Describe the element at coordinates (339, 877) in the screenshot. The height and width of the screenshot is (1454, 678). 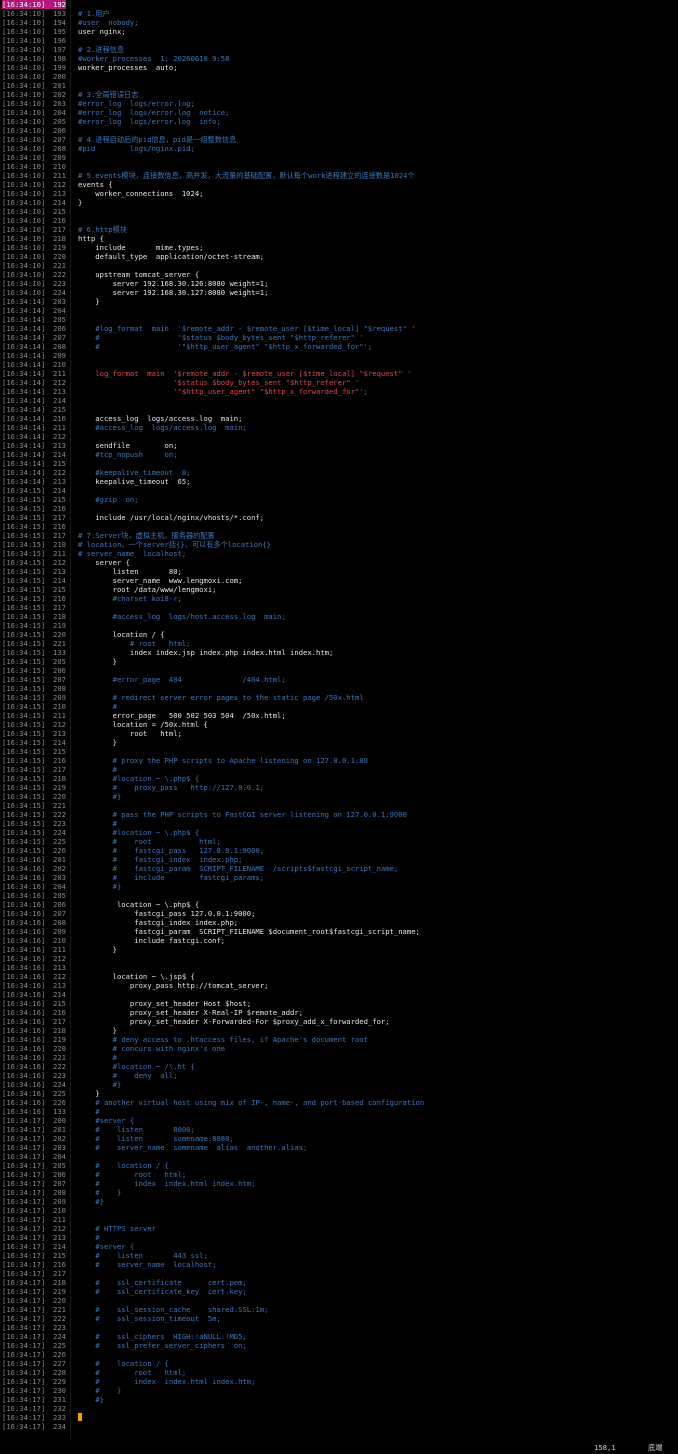
I see `code-line: [16:34:16] 203 # include fastcgi_params;` at that location.